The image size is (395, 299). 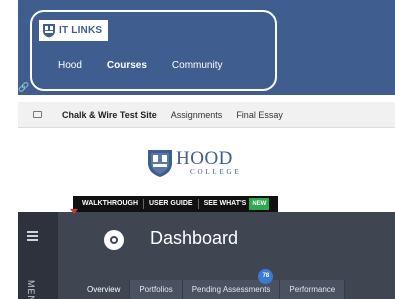 I want to click on tab-performance-label: Performance, so click(x=312, y=289).